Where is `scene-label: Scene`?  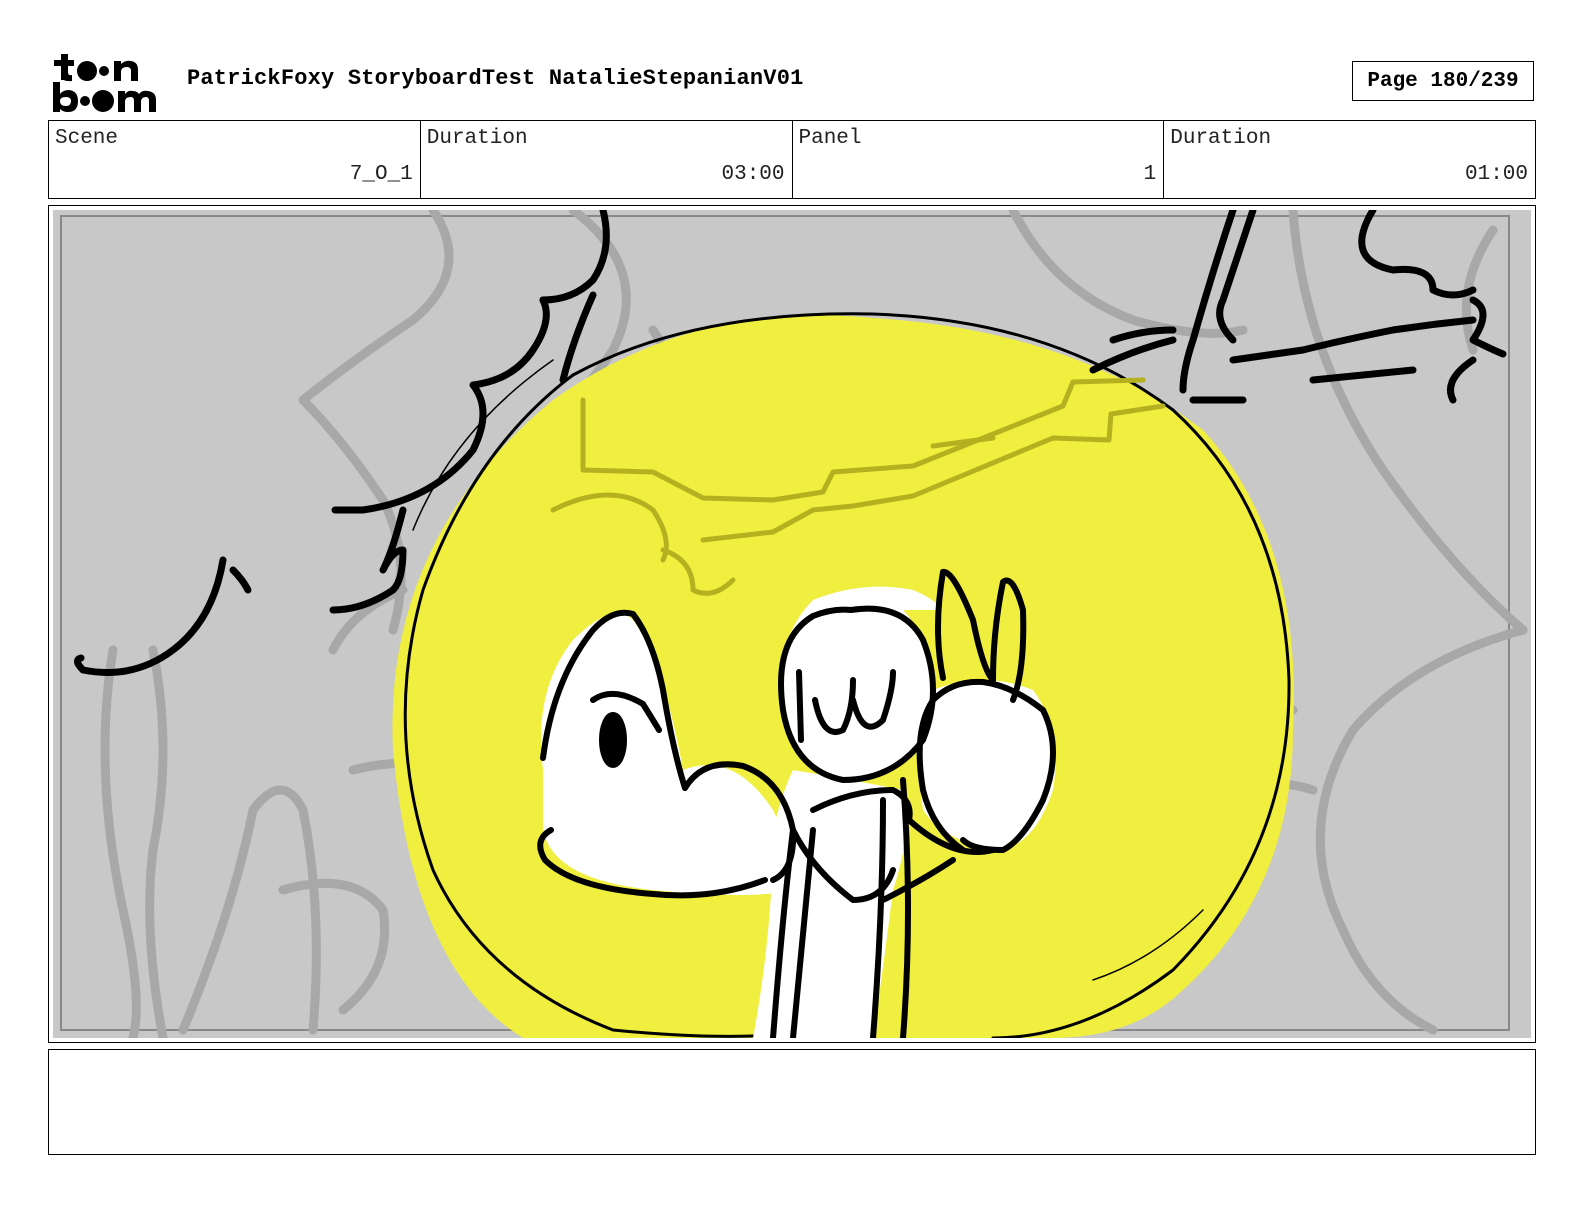 scene-label: Scene is located at coordinates (87, 138).